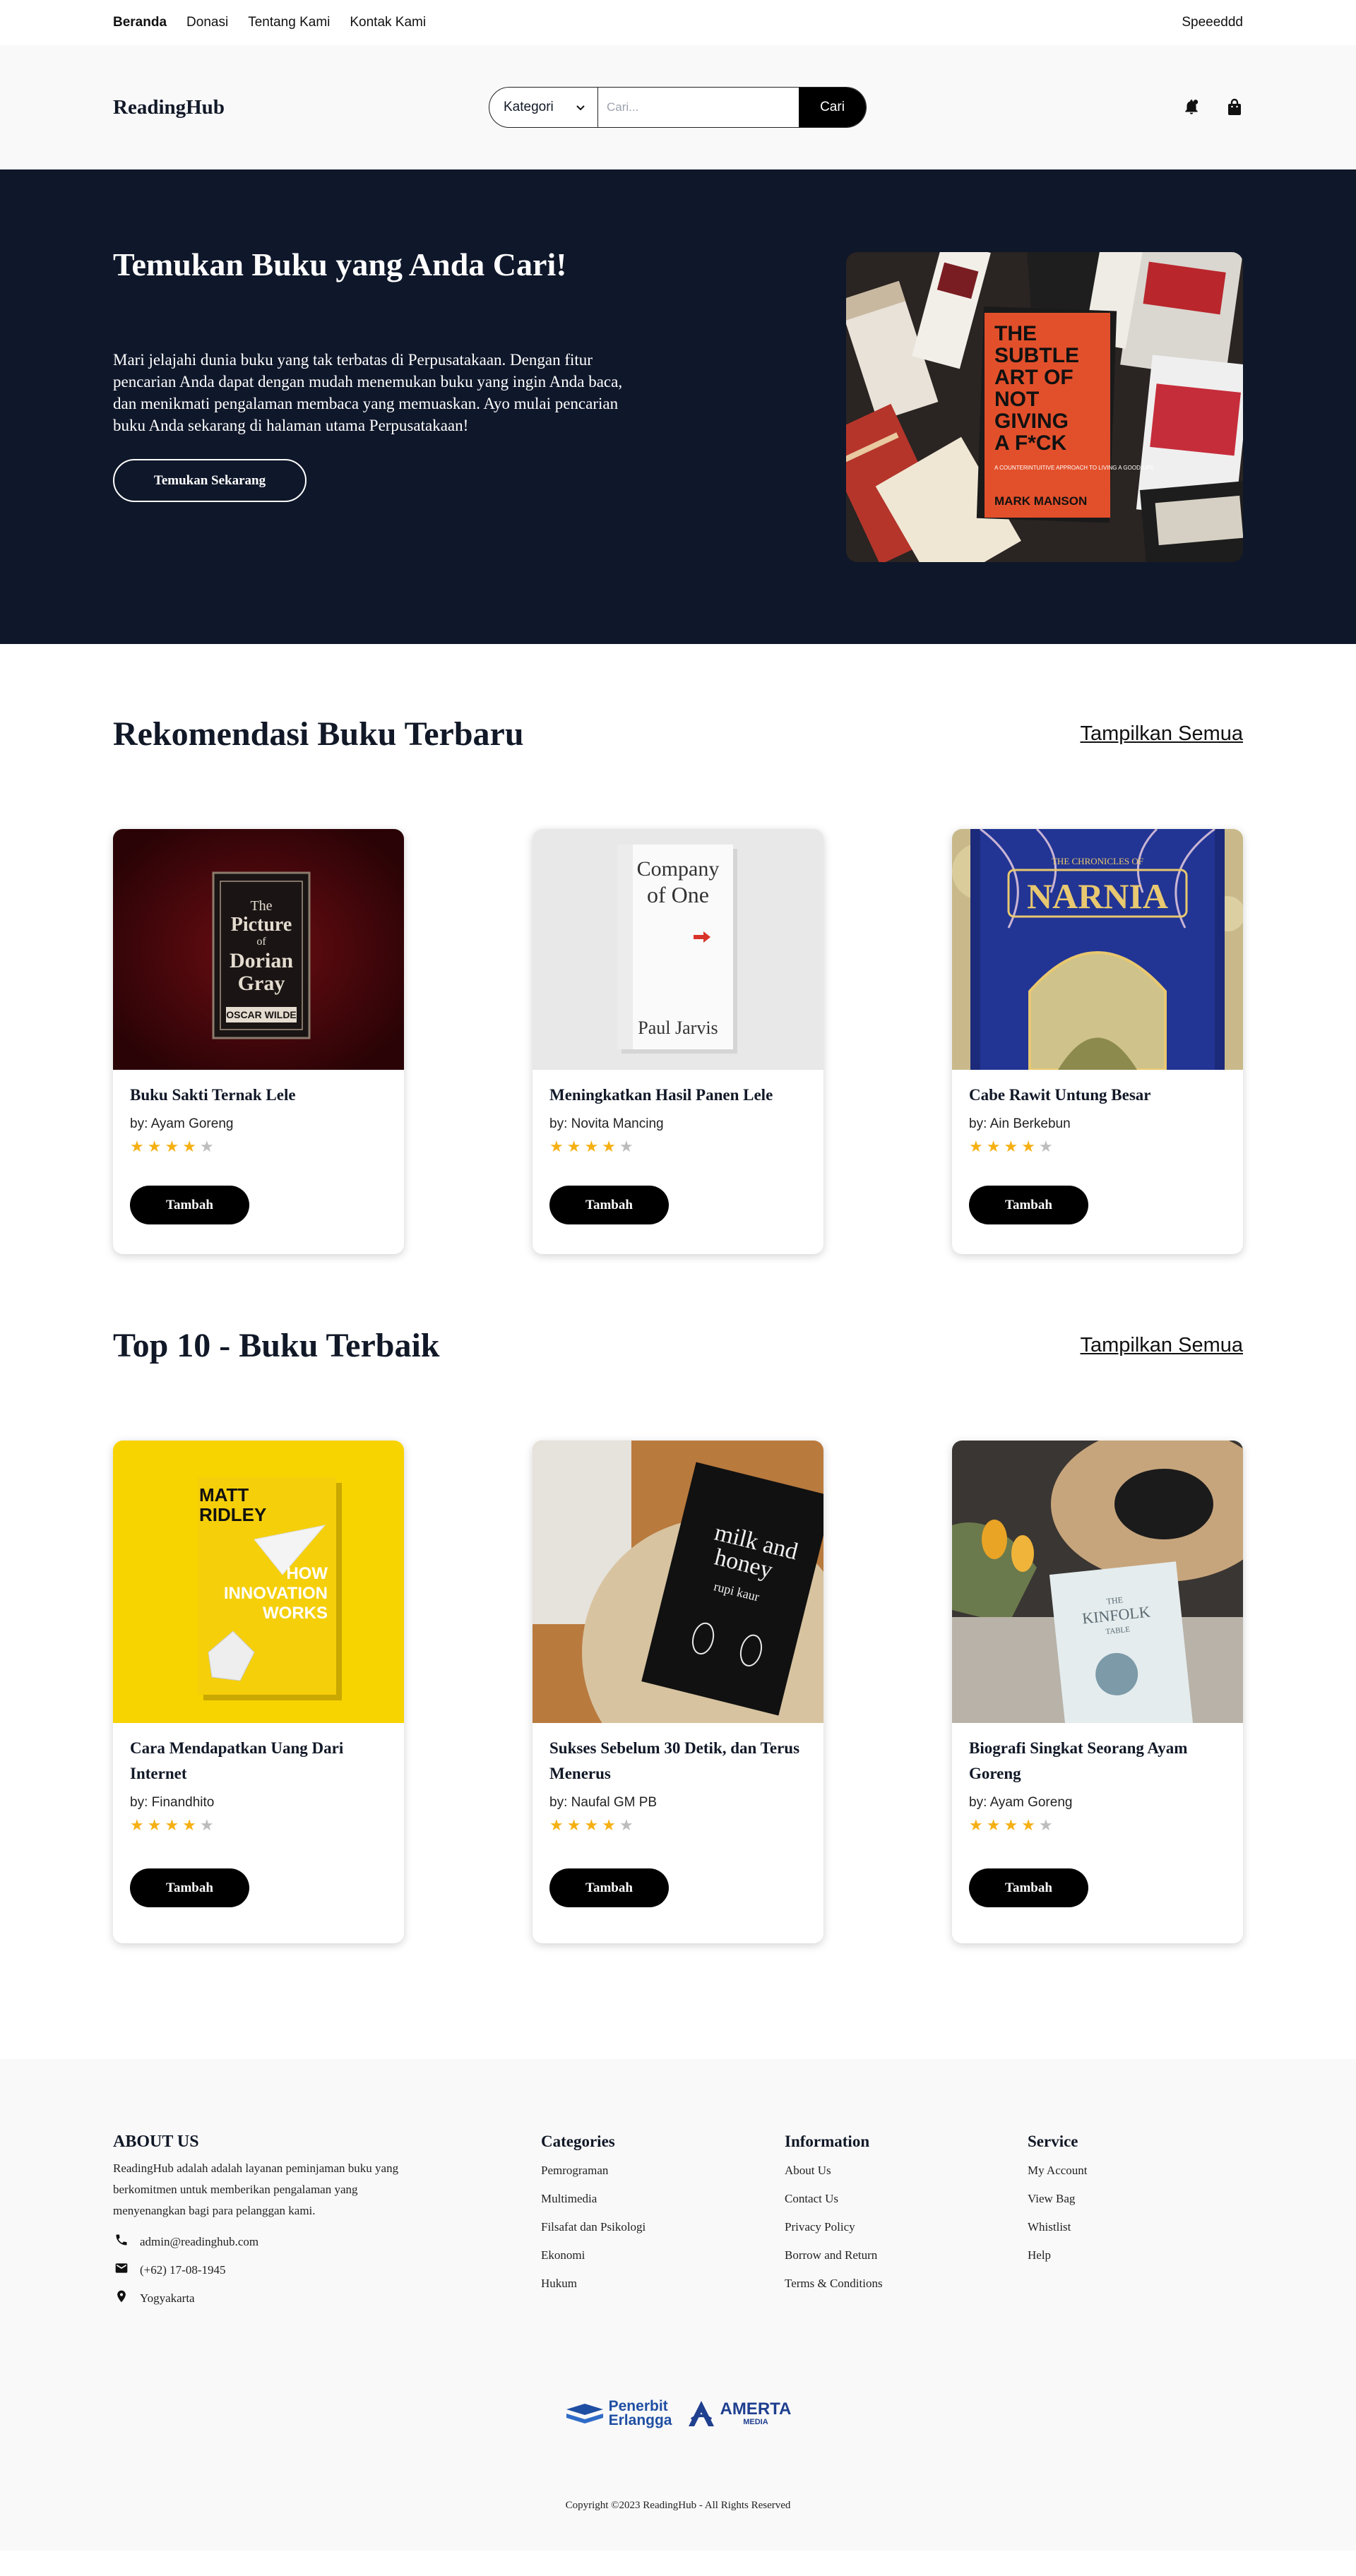  Describe the element at coordinates (1191, 107) in the screenshot. I see `bell-icon` at that location.